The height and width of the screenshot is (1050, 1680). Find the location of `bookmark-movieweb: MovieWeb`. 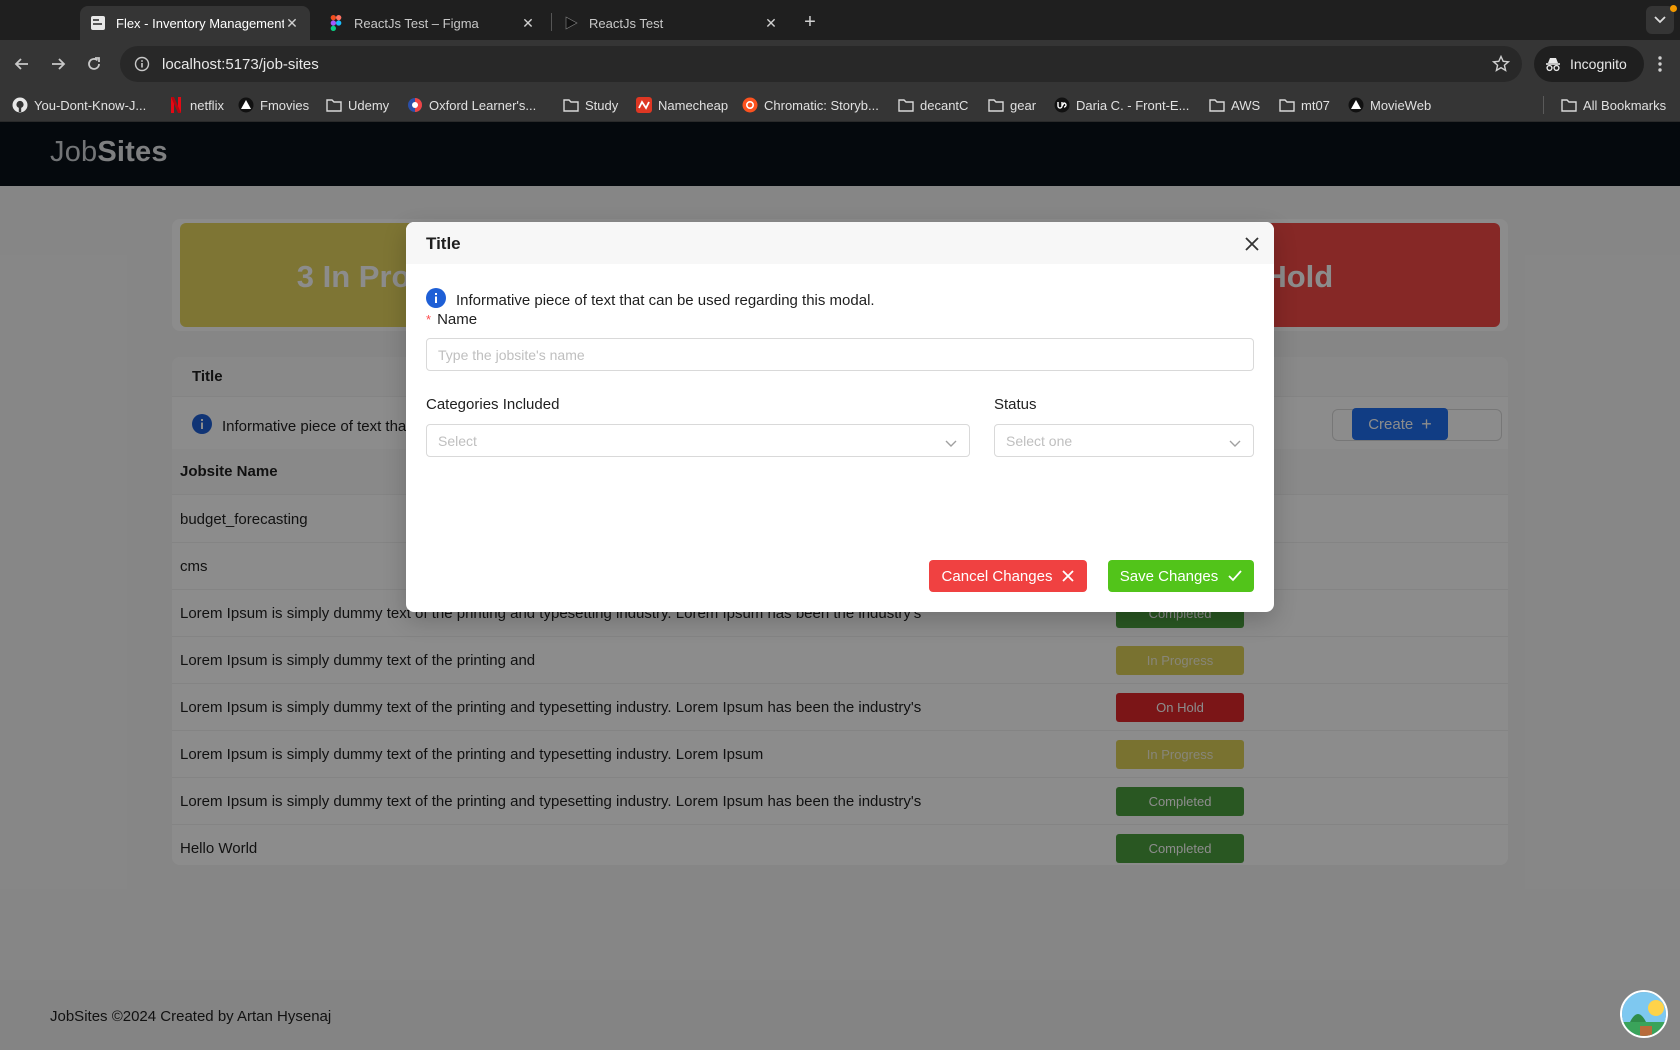

bookmark-movieweb: MovieWeb is located at coordinates (1389, 105).